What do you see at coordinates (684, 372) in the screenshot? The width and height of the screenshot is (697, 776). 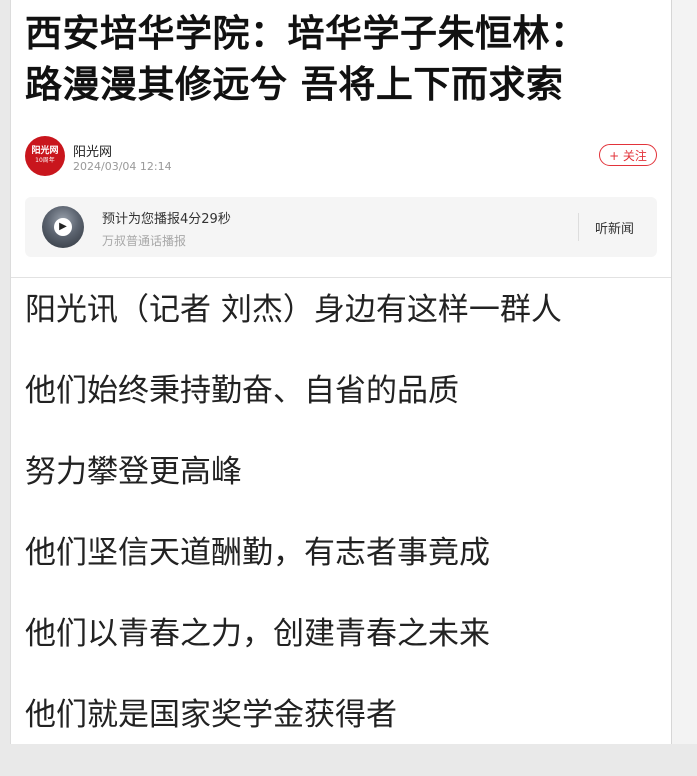 I see `scrollbar-track` at bounding box center [684, 372].